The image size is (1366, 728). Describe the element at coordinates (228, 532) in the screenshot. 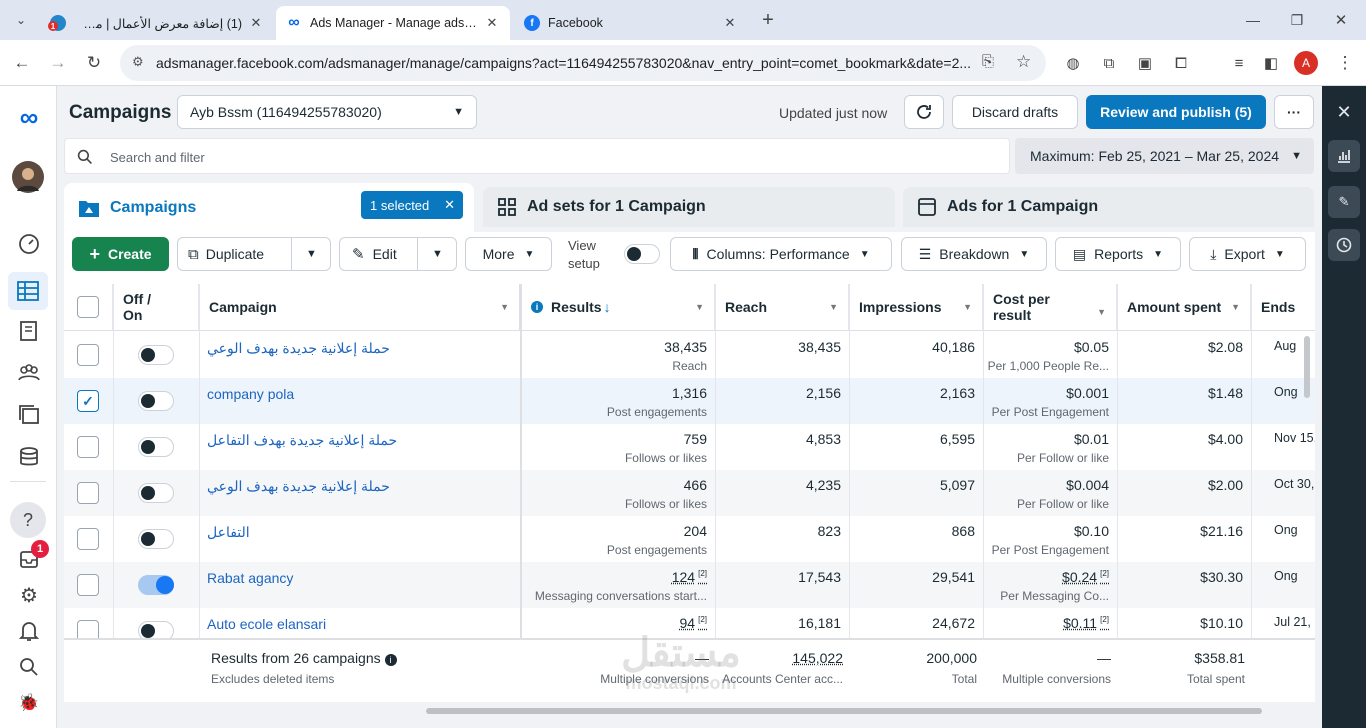

I see `campaign-name-link: التفاعل` at that location.